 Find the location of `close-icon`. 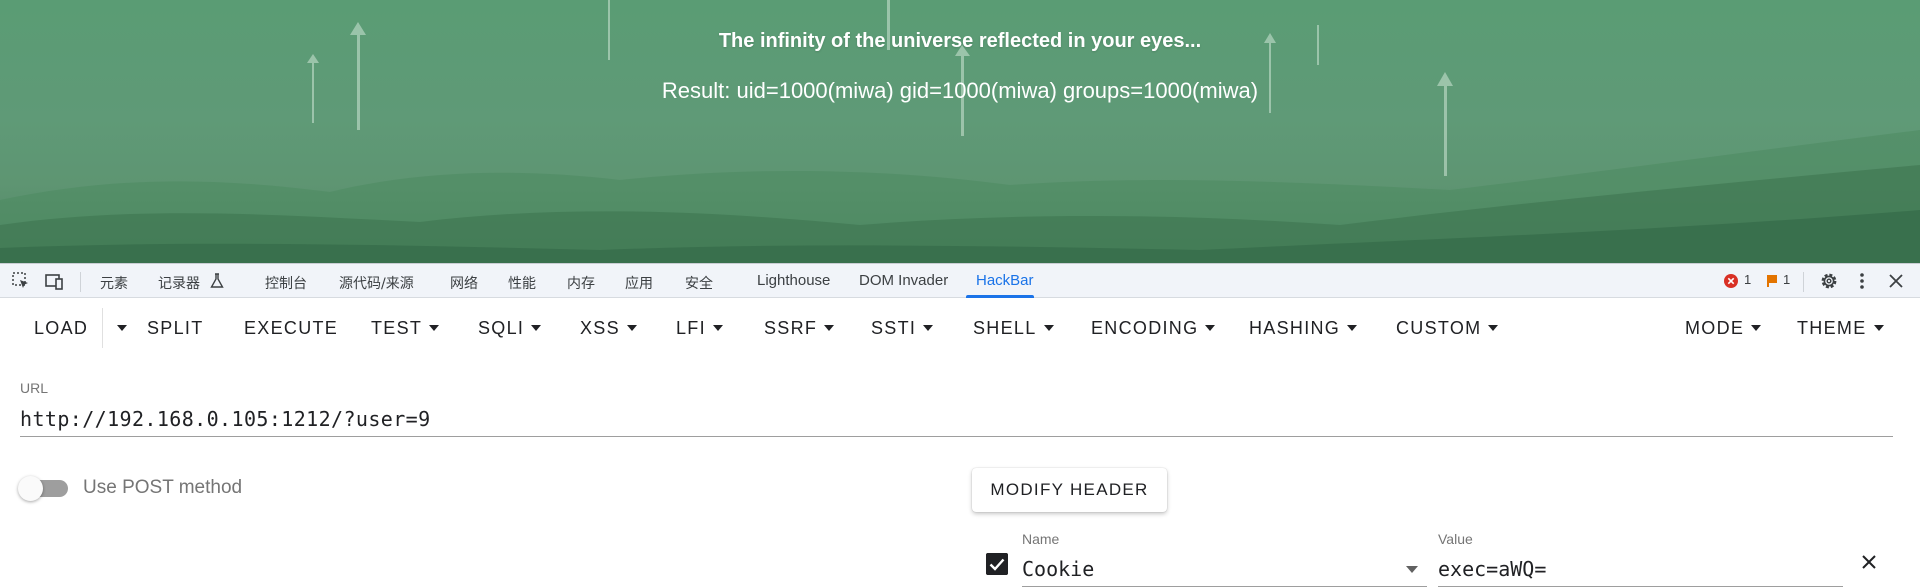

close-icon is located at coordinates (1896, 281).